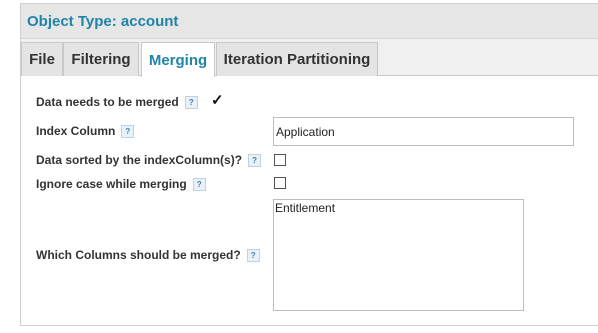  I want to click on data-needs-merge-label: Data needs to be merged ?, so click(117, 102).